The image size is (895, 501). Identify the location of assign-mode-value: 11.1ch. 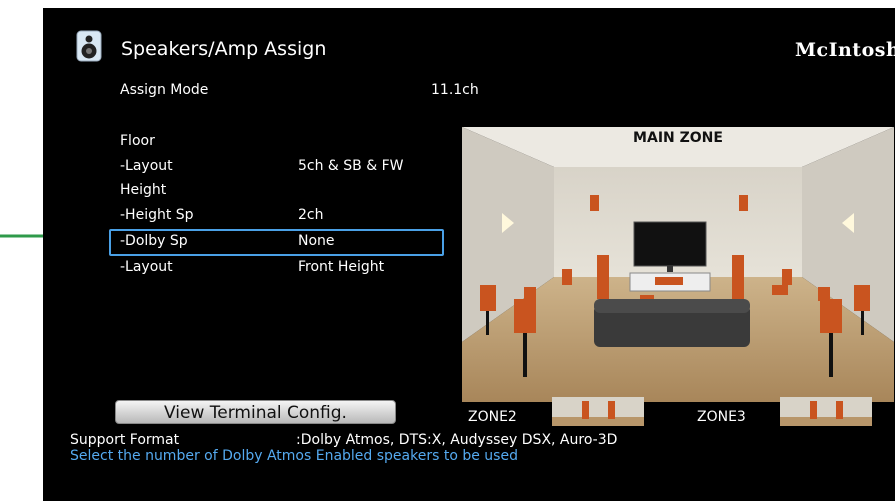
(455, 90).